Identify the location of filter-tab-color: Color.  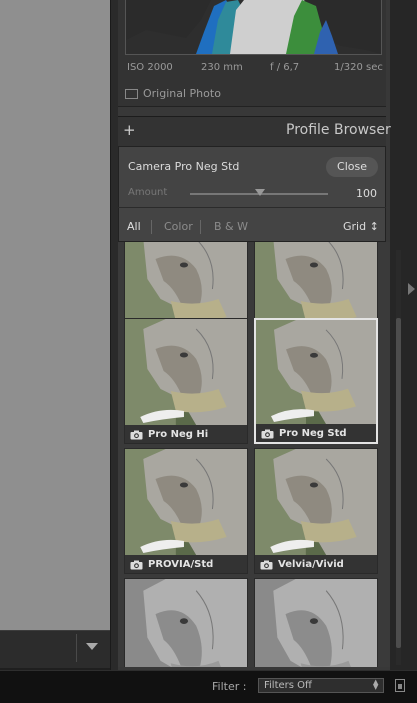
(178, 226).